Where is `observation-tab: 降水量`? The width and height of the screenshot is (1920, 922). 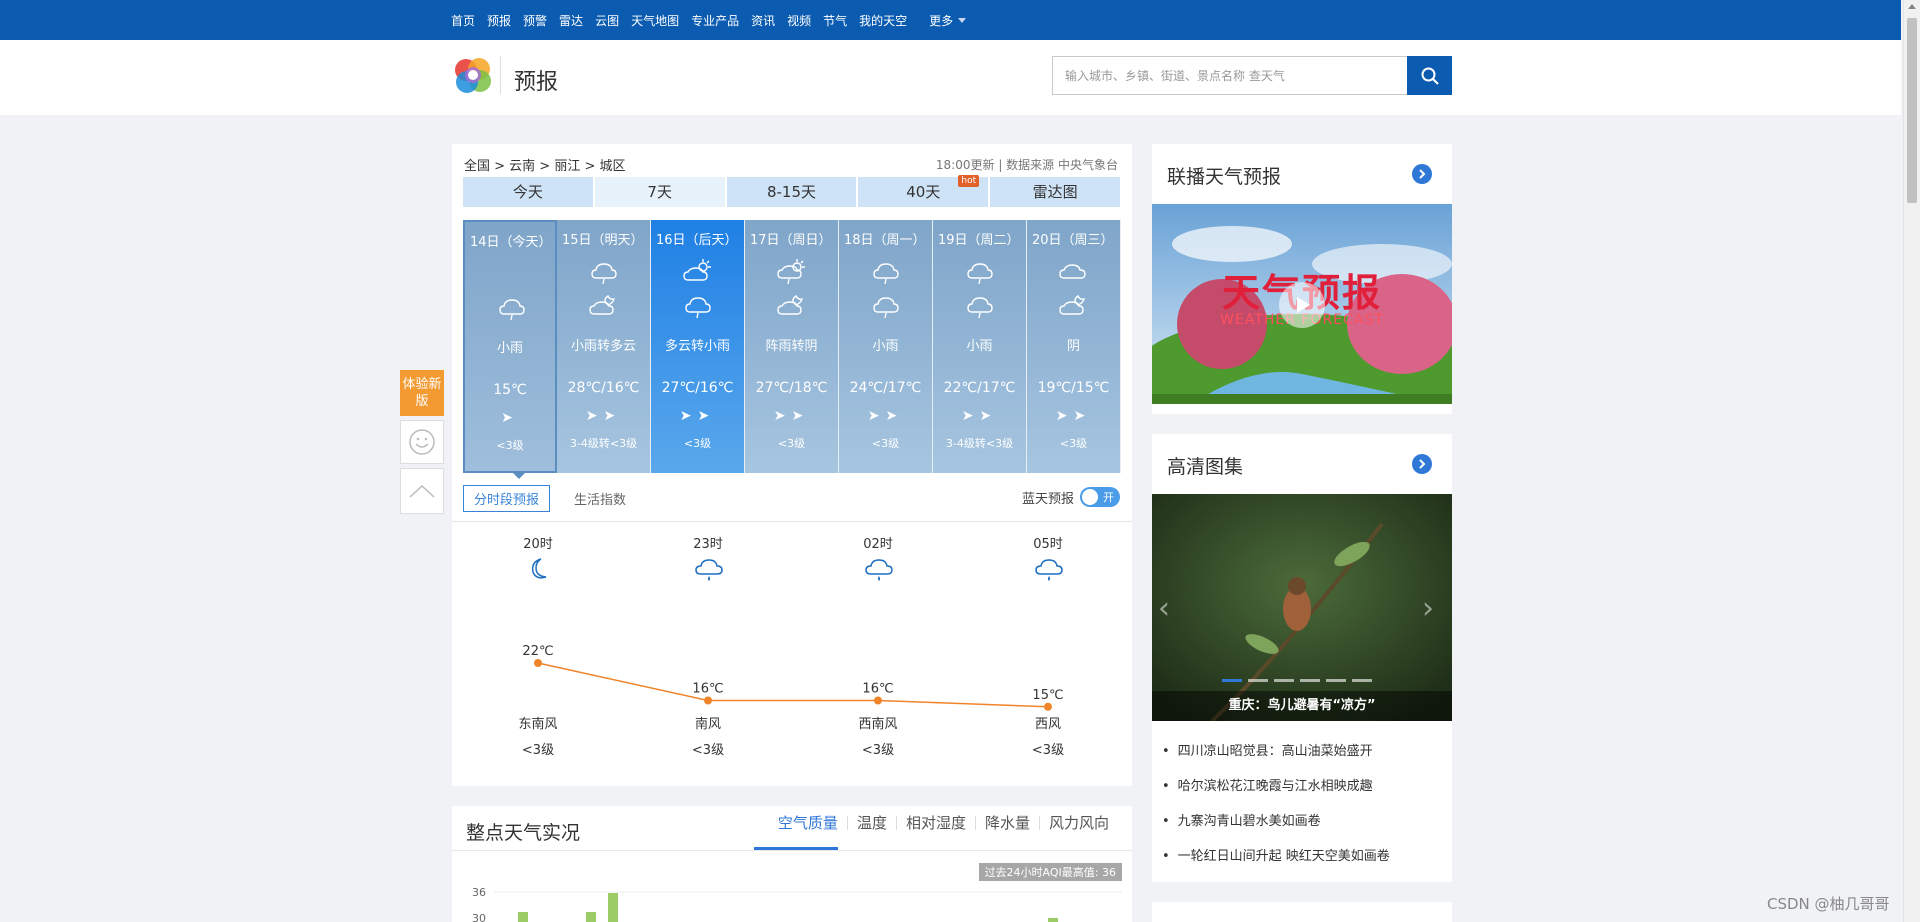
observation-tab: 降水量 is located at coordinates (1006, 823).